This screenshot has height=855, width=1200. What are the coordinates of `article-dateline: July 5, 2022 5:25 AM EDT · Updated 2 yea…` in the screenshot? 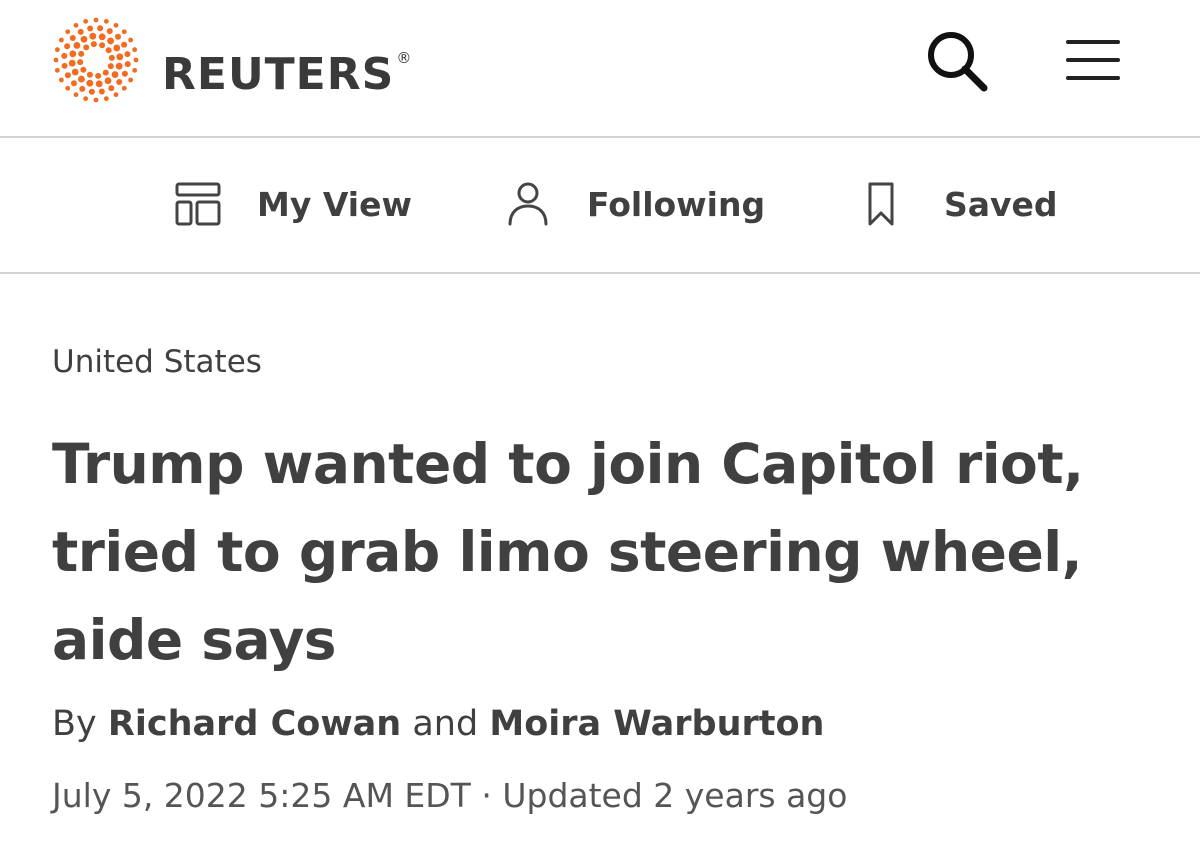 It's located at (449, 795).